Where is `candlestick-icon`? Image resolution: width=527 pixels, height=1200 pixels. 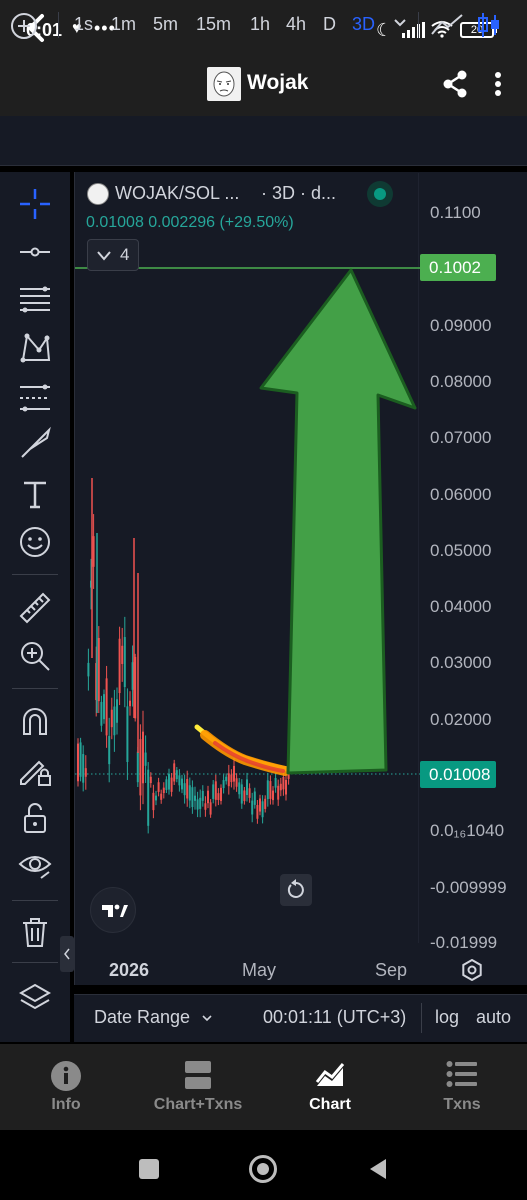 candlestick-icon is located at coordinates (489, 25).